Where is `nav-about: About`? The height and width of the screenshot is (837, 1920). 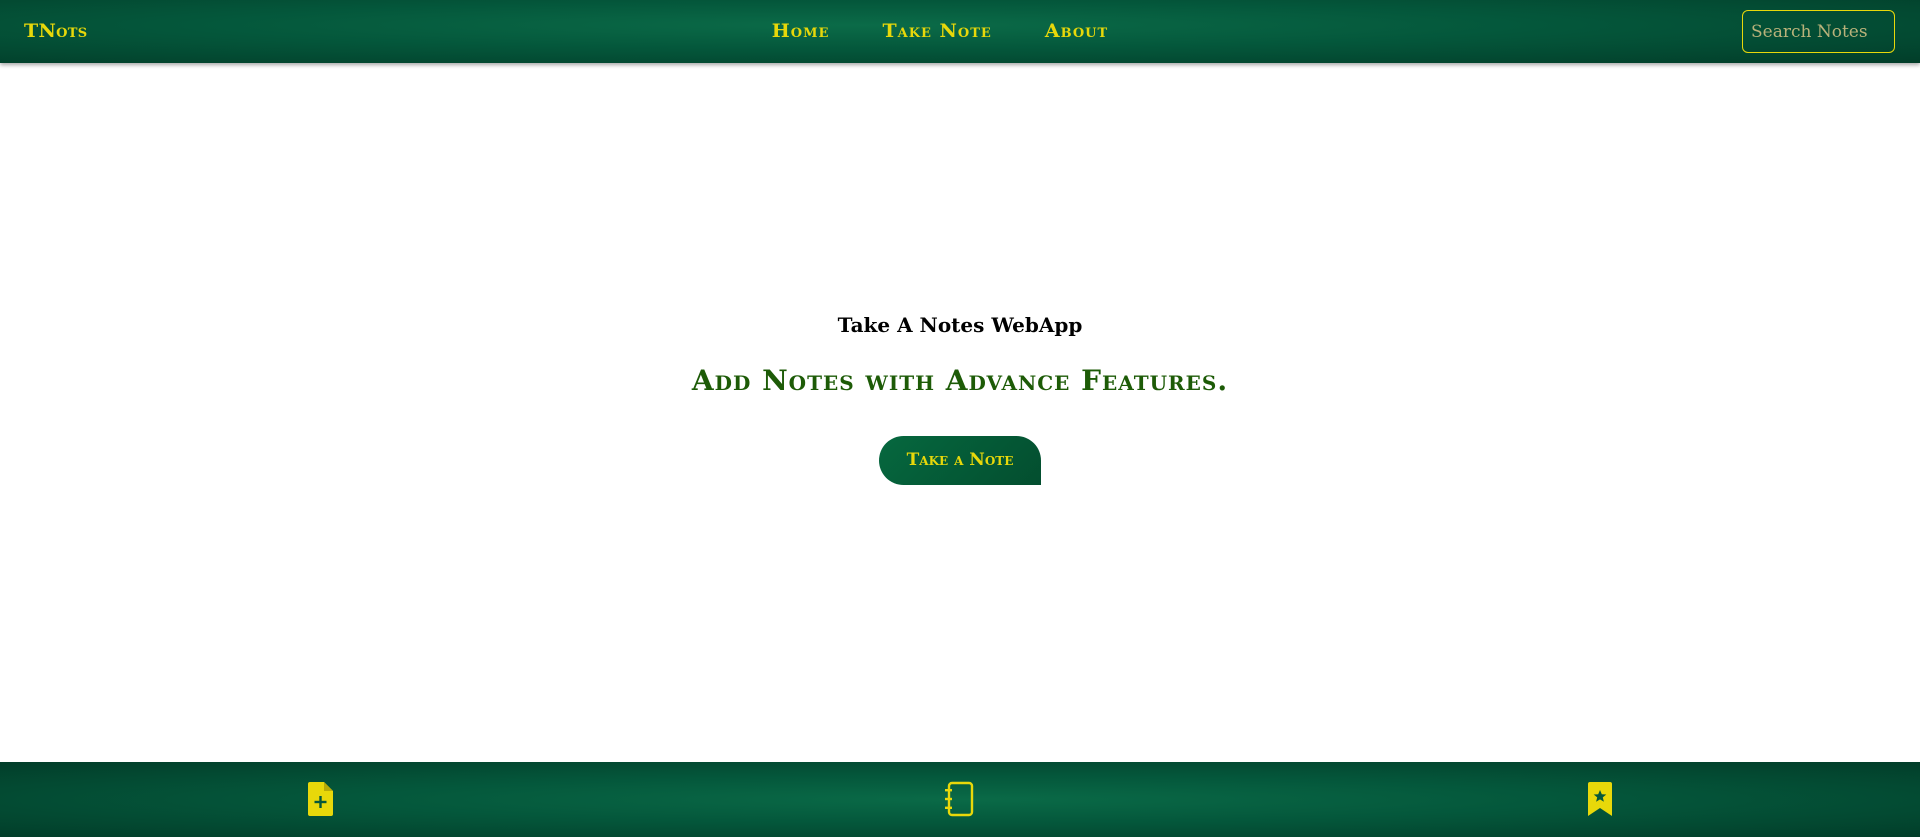 nav-about: About is located at coordinates (1076, 31).